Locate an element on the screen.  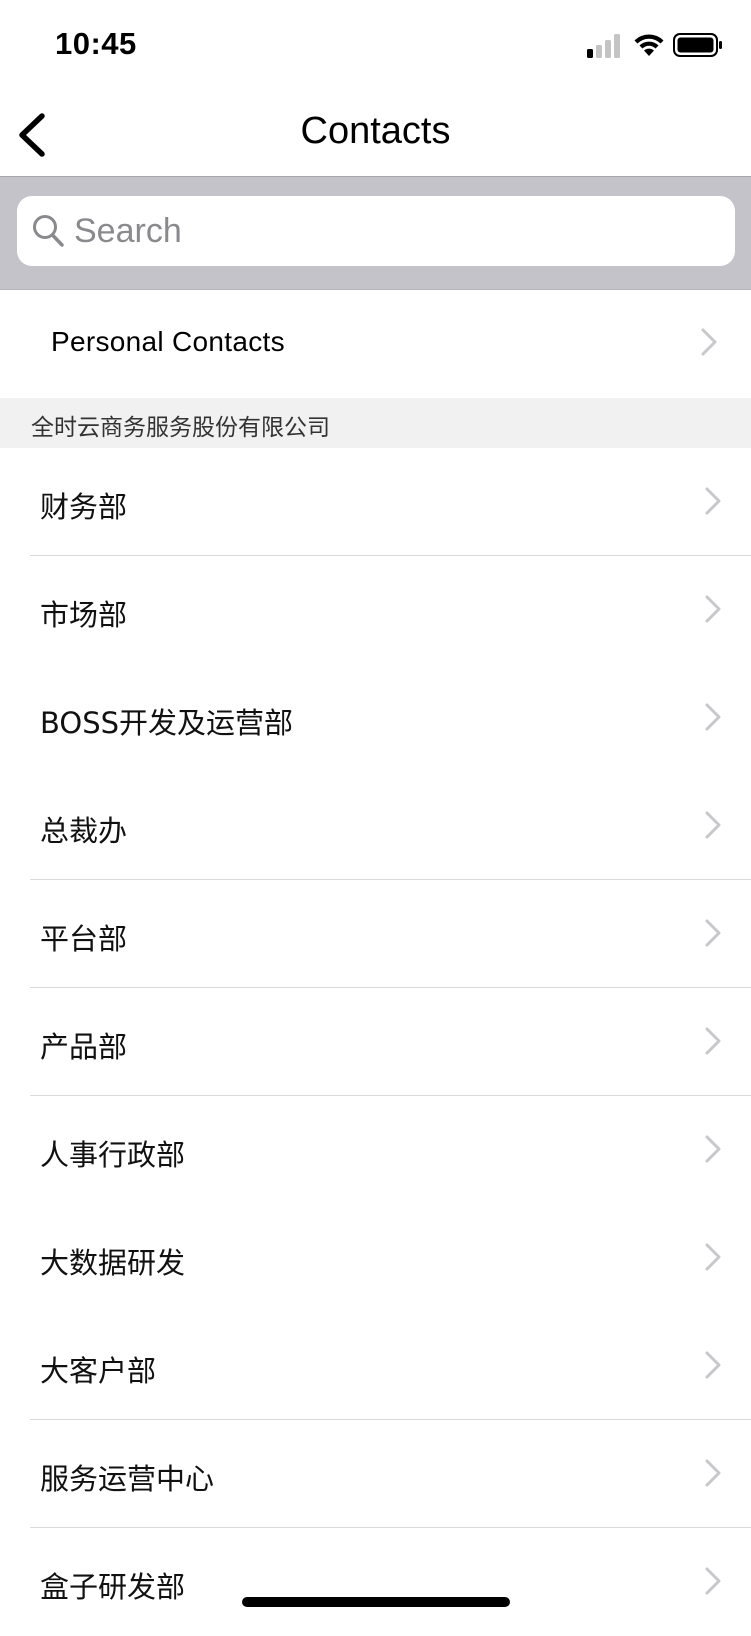
search-bar is located at coordinates (375, 233).